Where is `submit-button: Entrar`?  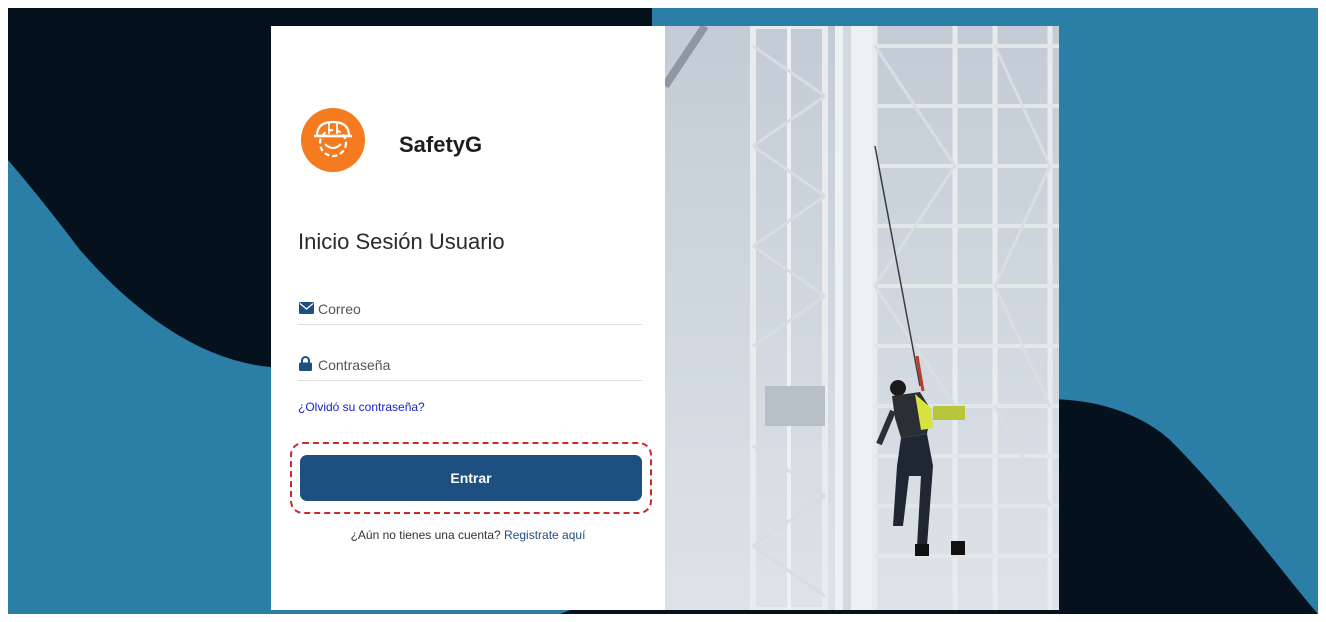 submit-button: Entrar is located at coordinates (471, 478).